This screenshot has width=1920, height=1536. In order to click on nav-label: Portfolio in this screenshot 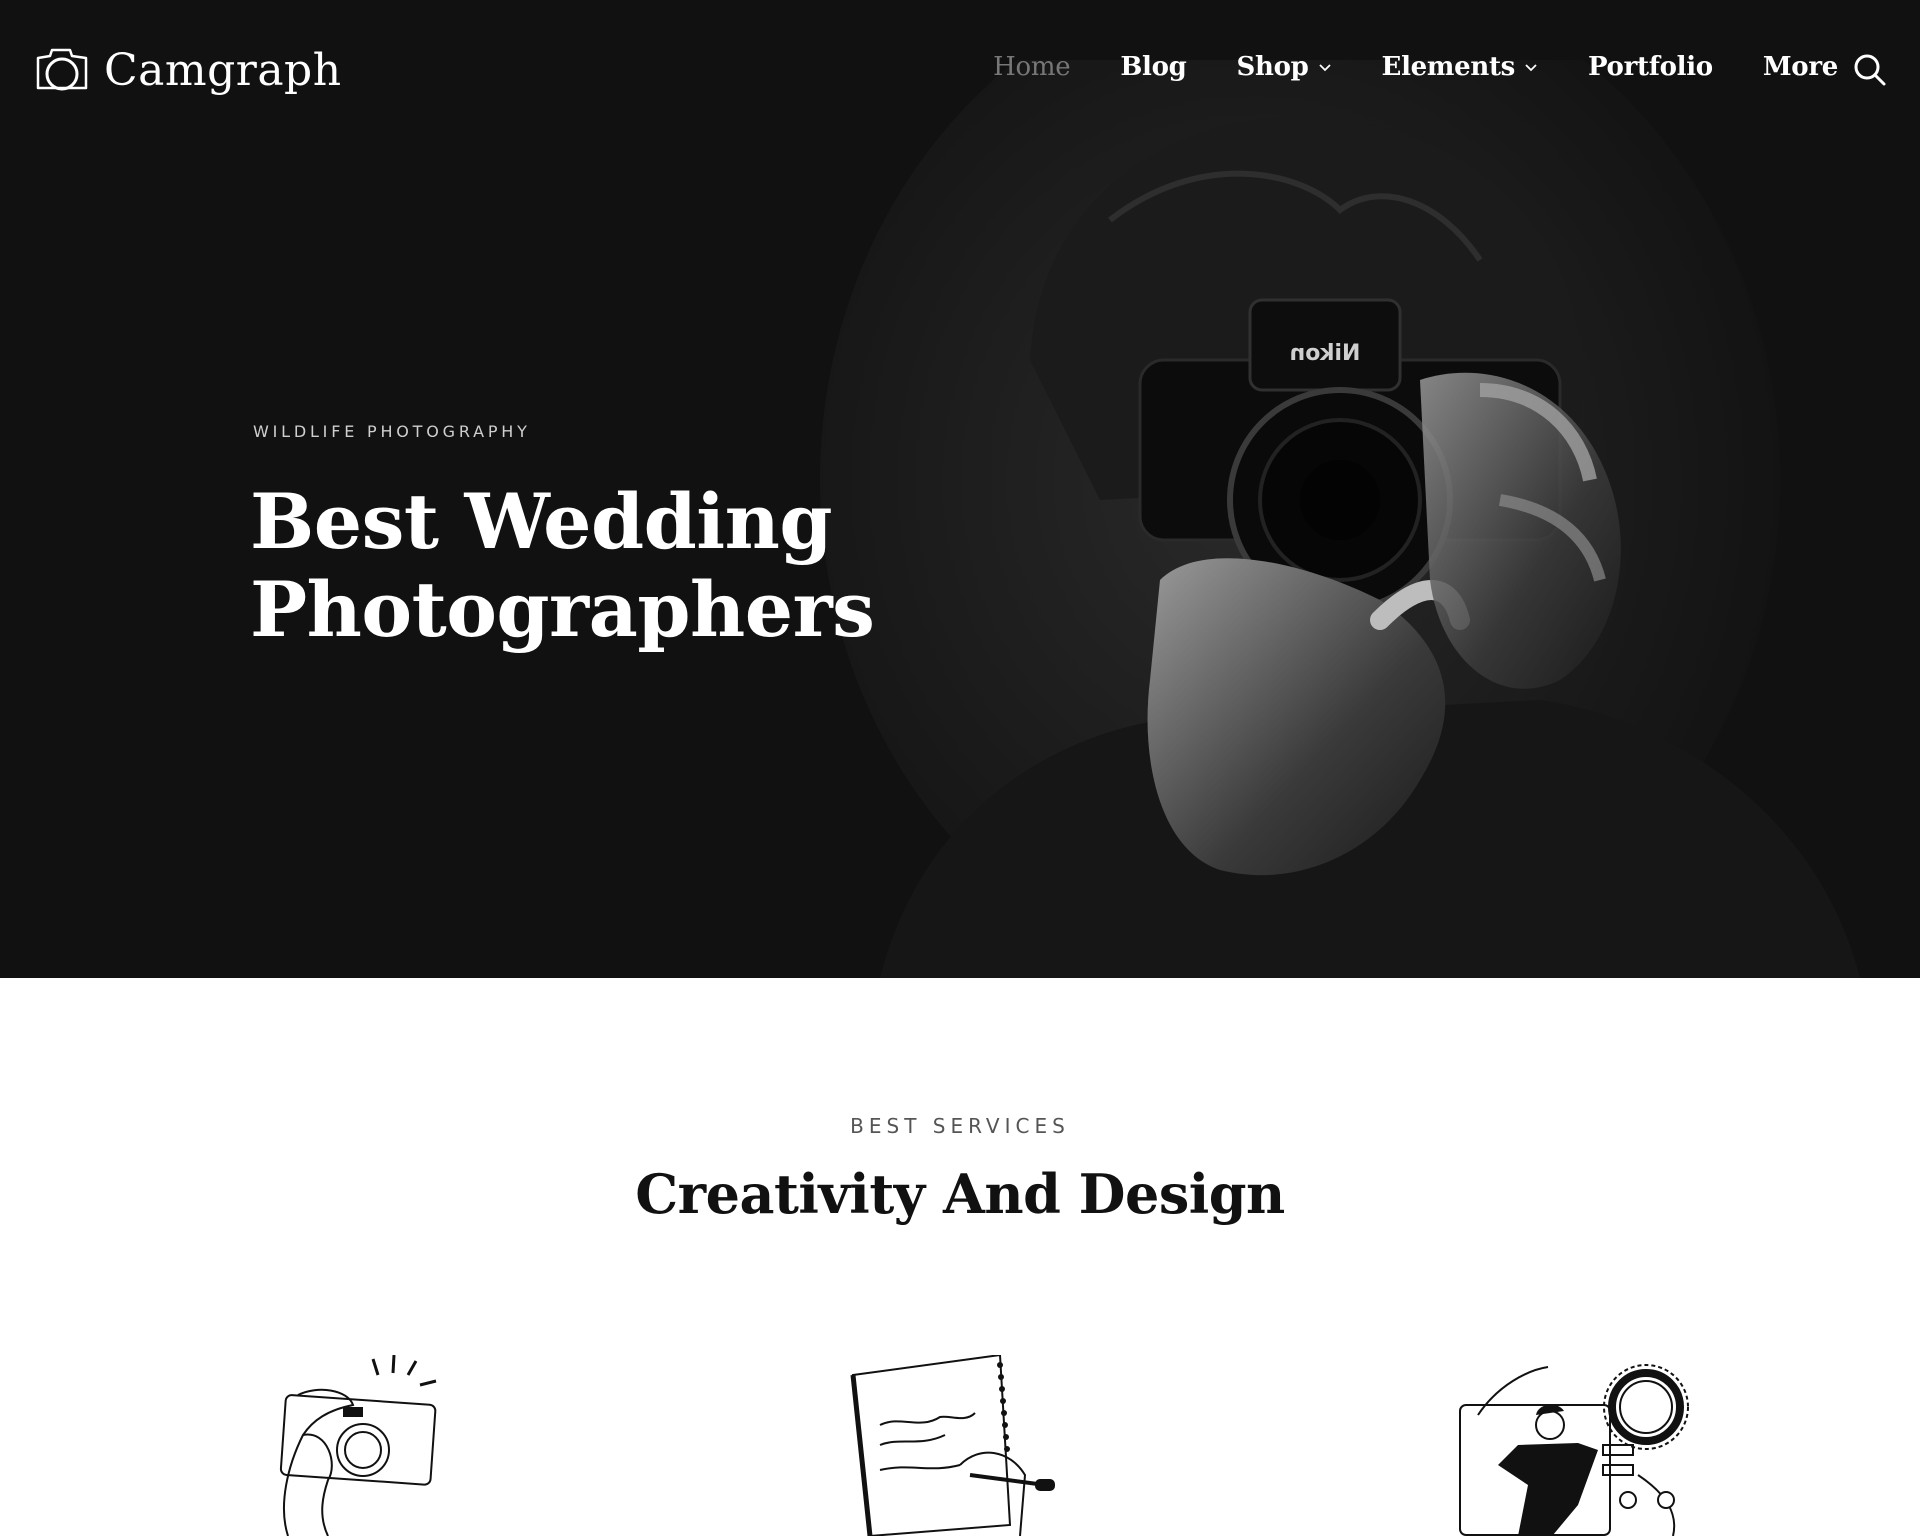, I will do `click(1650, 67)`.